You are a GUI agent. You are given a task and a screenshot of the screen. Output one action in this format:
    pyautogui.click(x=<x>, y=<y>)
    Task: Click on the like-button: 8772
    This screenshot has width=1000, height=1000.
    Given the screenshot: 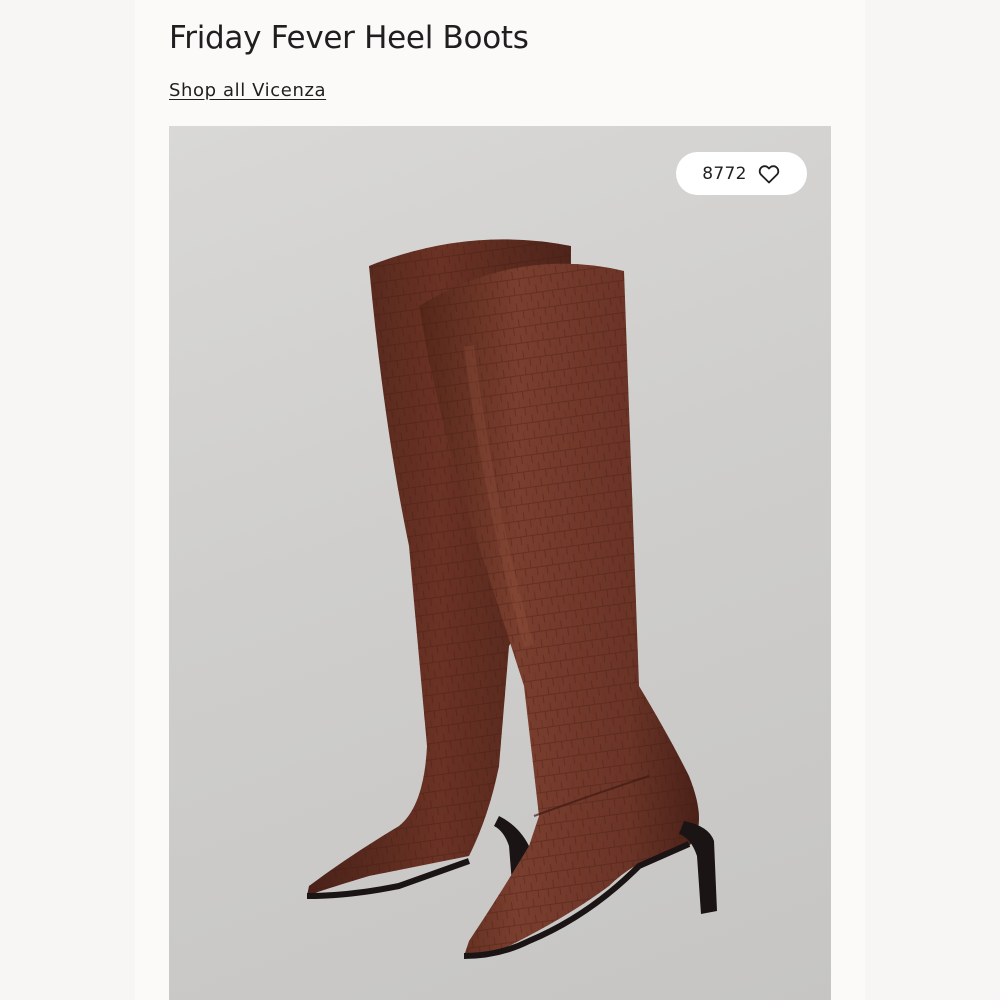 What is the action you would take?
    pyautogui.click(x=741, y=173)
    